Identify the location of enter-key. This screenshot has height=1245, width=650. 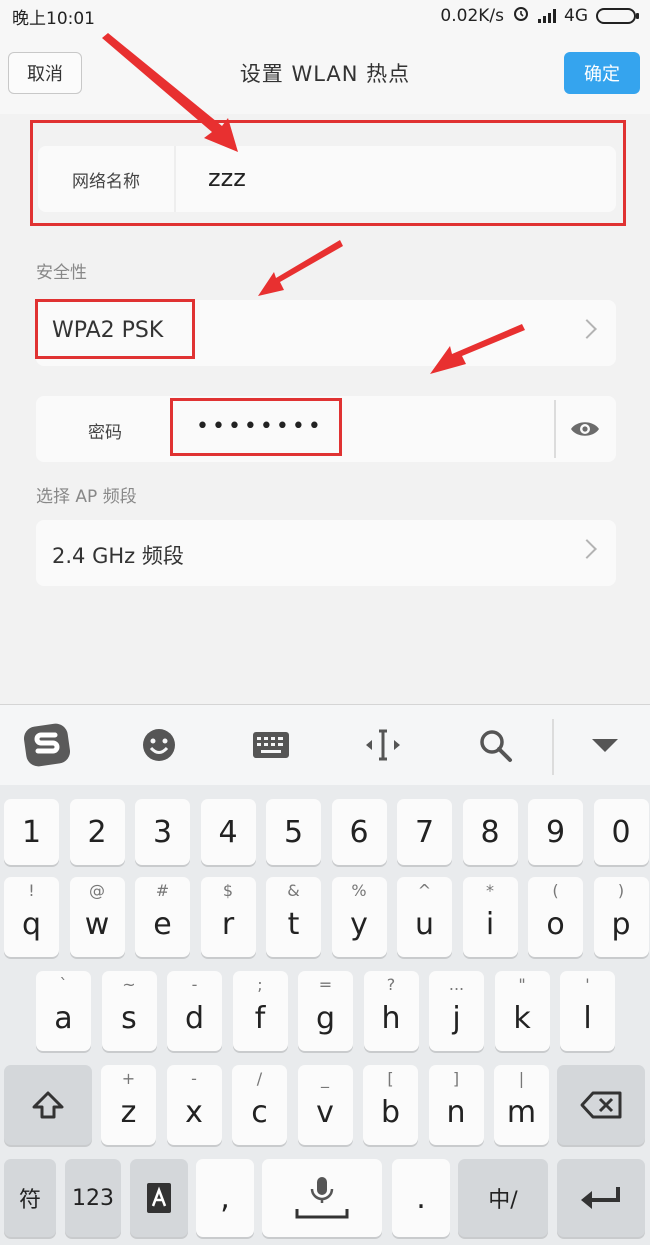
(601, 1198).